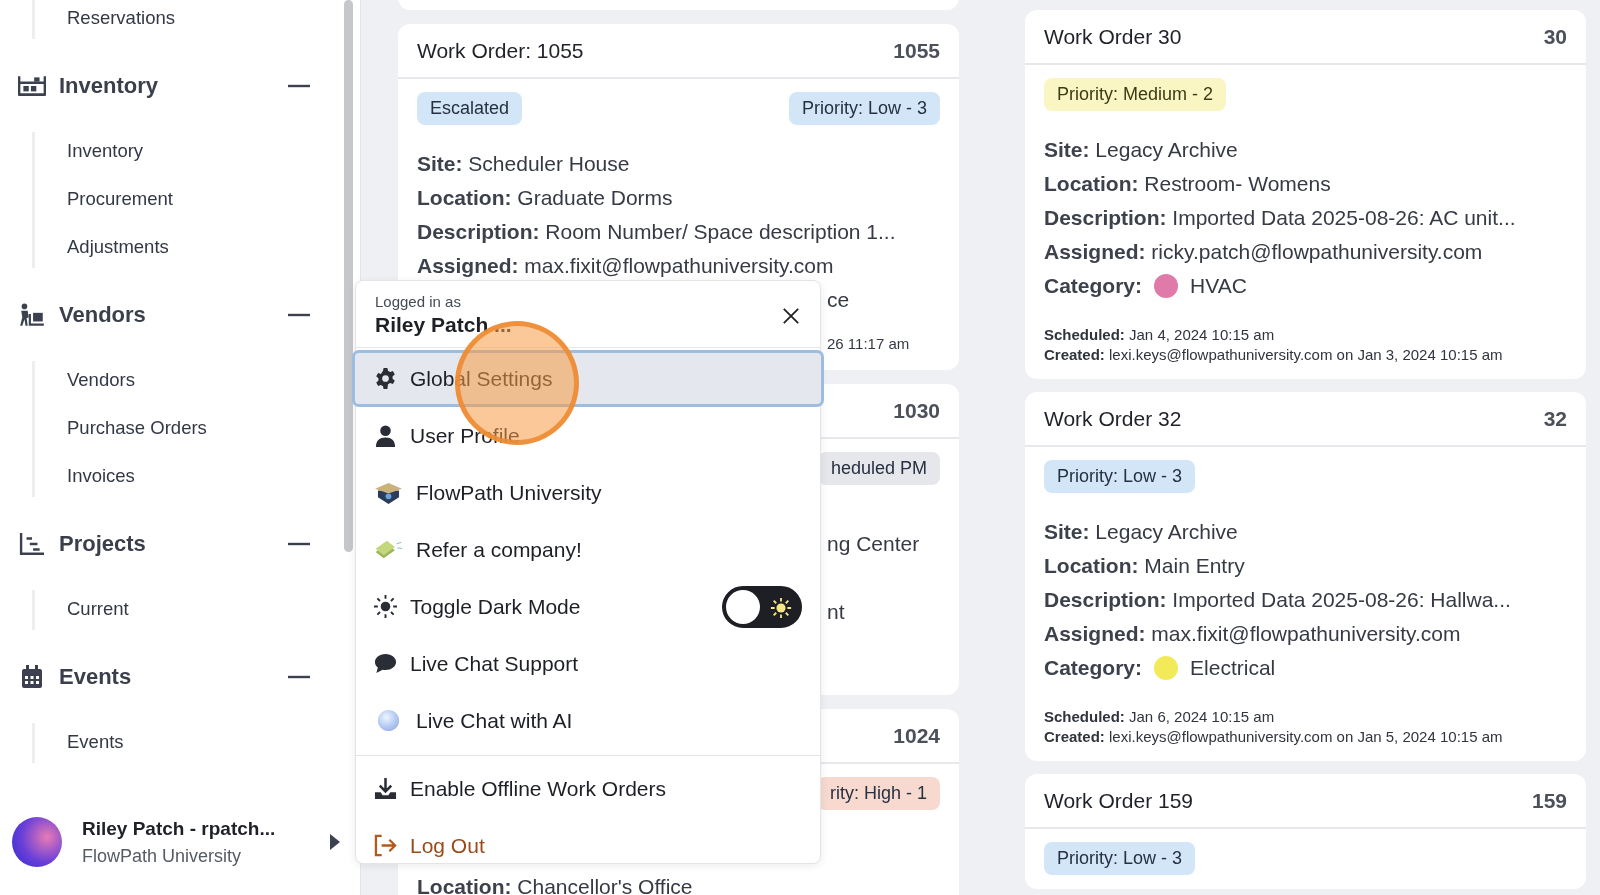 This screenshot has height=895, width=1600. Describe the element at coordinates (385, 663) in the screenshot. I see `chat-bubble-icon` at that location.